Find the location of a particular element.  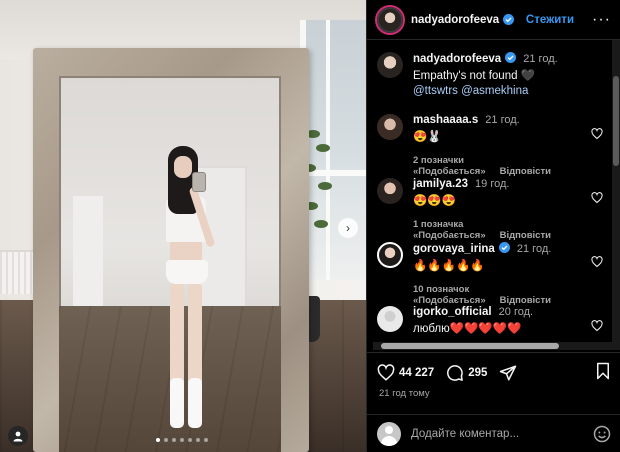

bookmark-icon is located at coordinates (603, 371).